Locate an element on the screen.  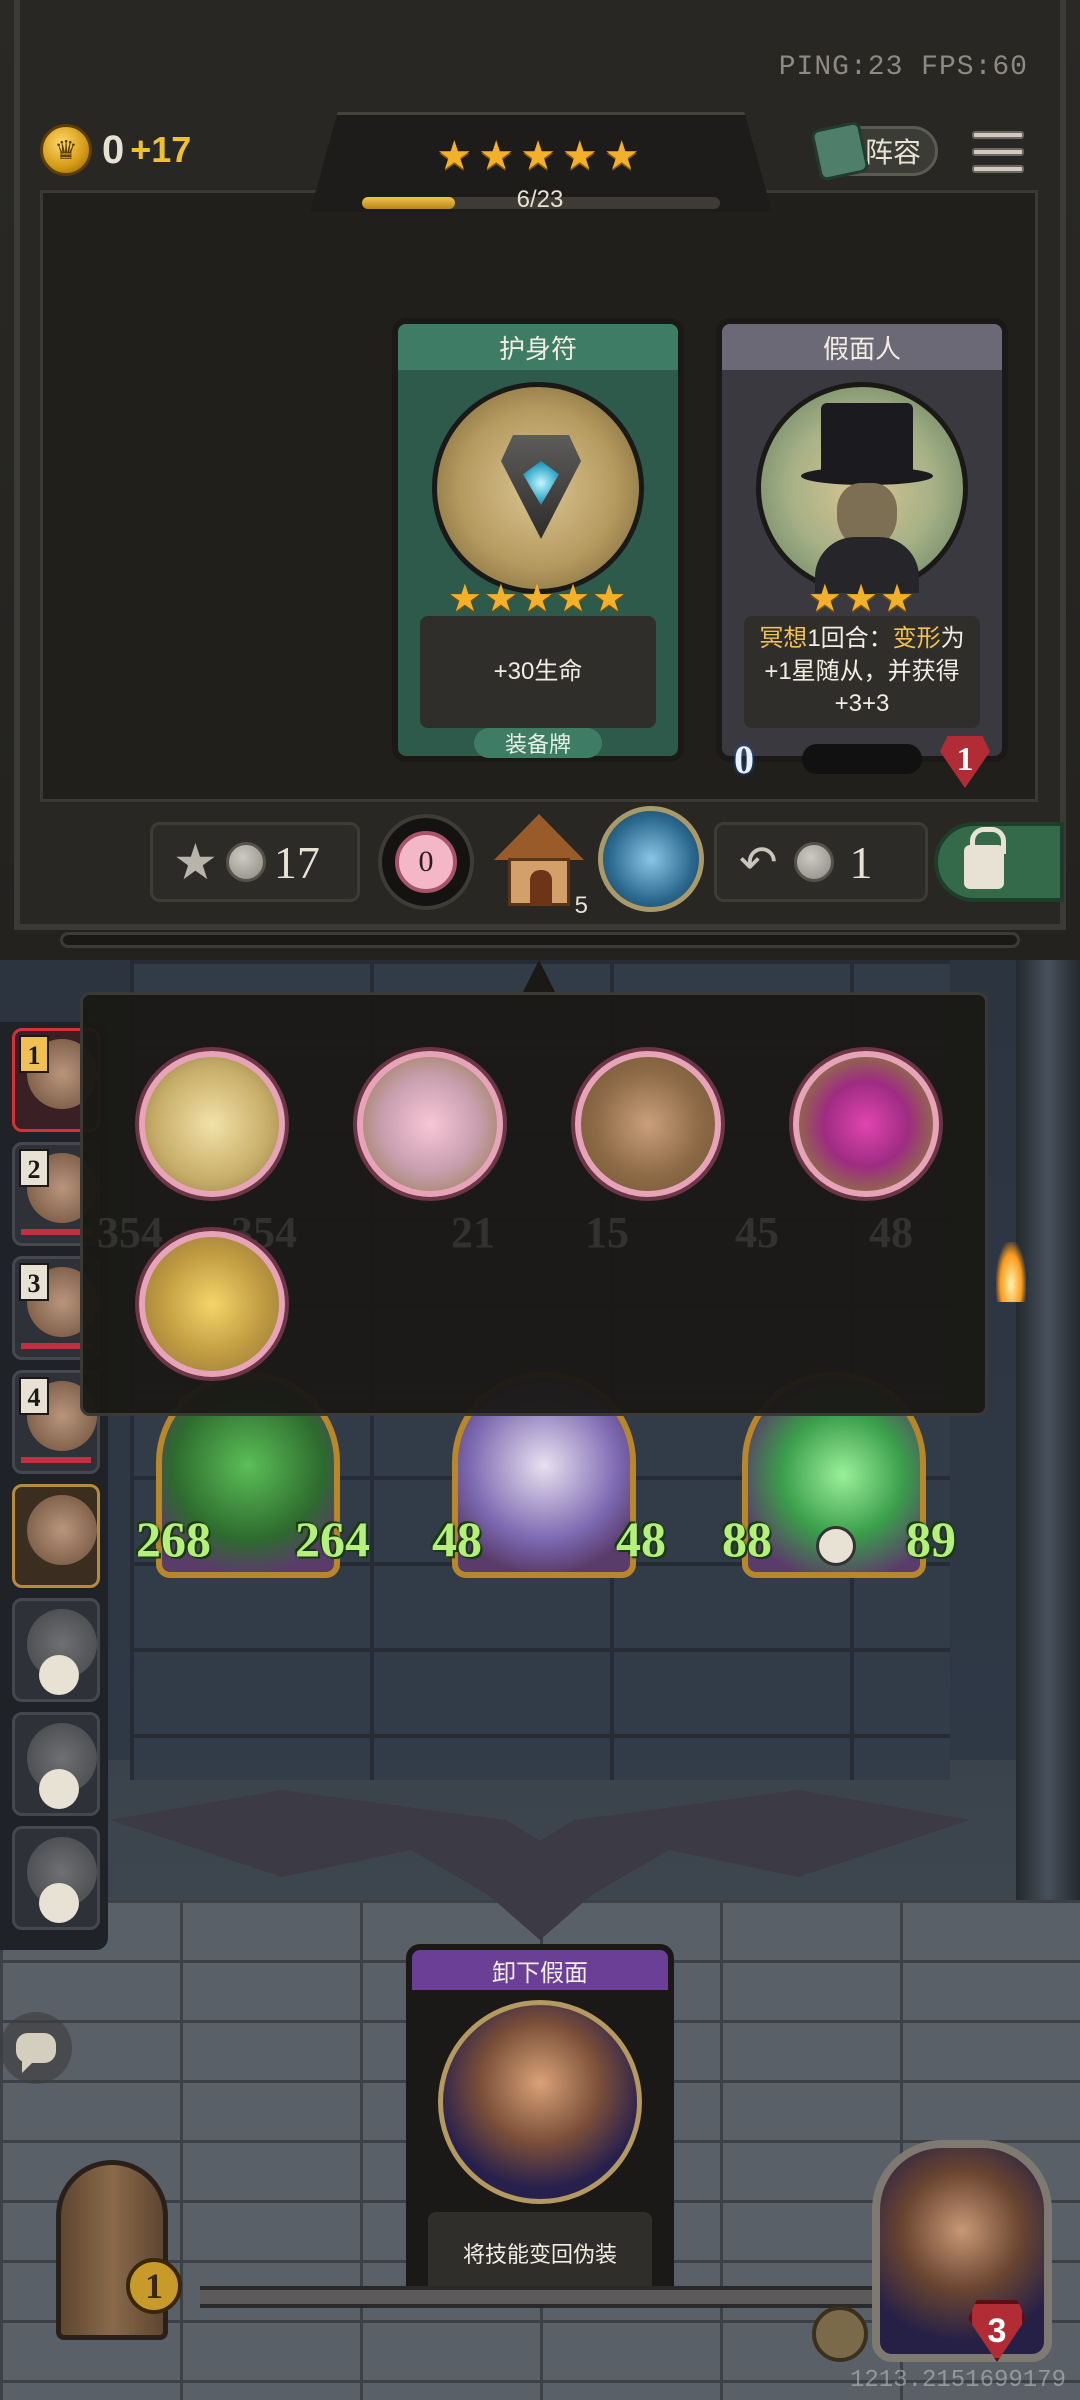
gold-coin-icon: ♛ is located at coordinates (66, 150).